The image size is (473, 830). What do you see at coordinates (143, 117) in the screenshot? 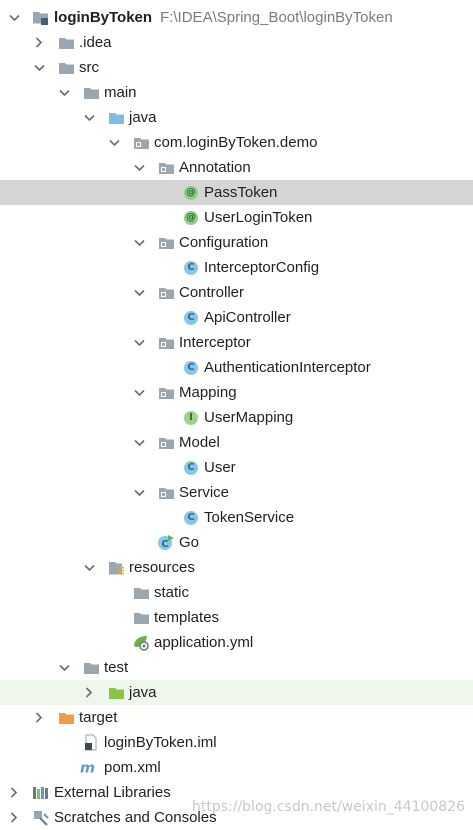
I see `tree-item-label: java` at bounding box center [143, 117].